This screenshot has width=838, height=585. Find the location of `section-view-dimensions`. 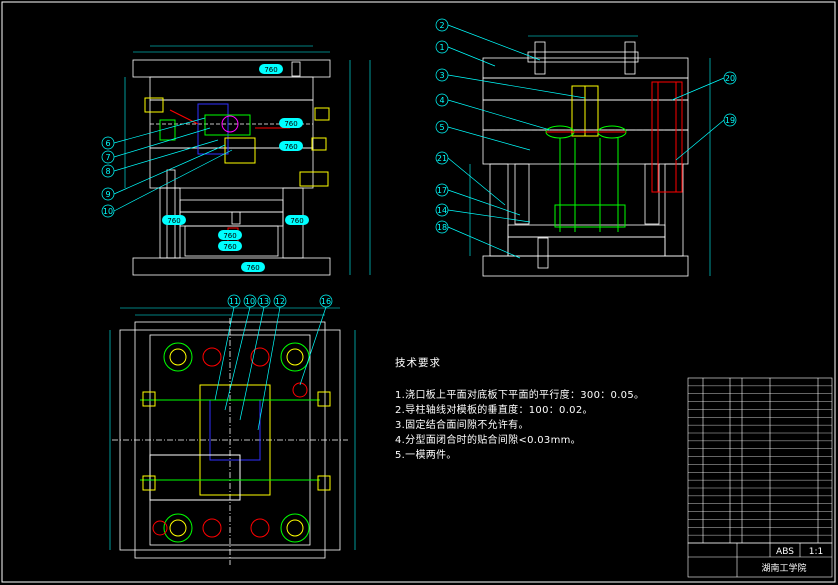

section-view-dimensions is located at coordinates (590, 155).